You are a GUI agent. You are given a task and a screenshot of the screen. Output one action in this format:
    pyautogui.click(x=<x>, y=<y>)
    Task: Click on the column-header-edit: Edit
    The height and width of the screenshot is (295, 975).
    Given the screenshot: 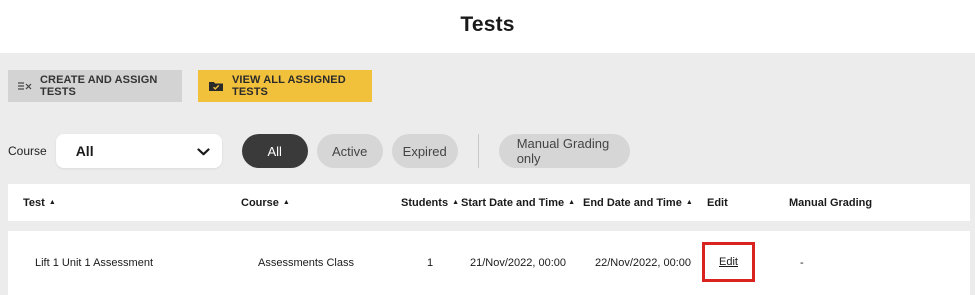 What is the action you would take?
    pyautogui.click(x=717, y=202)
    